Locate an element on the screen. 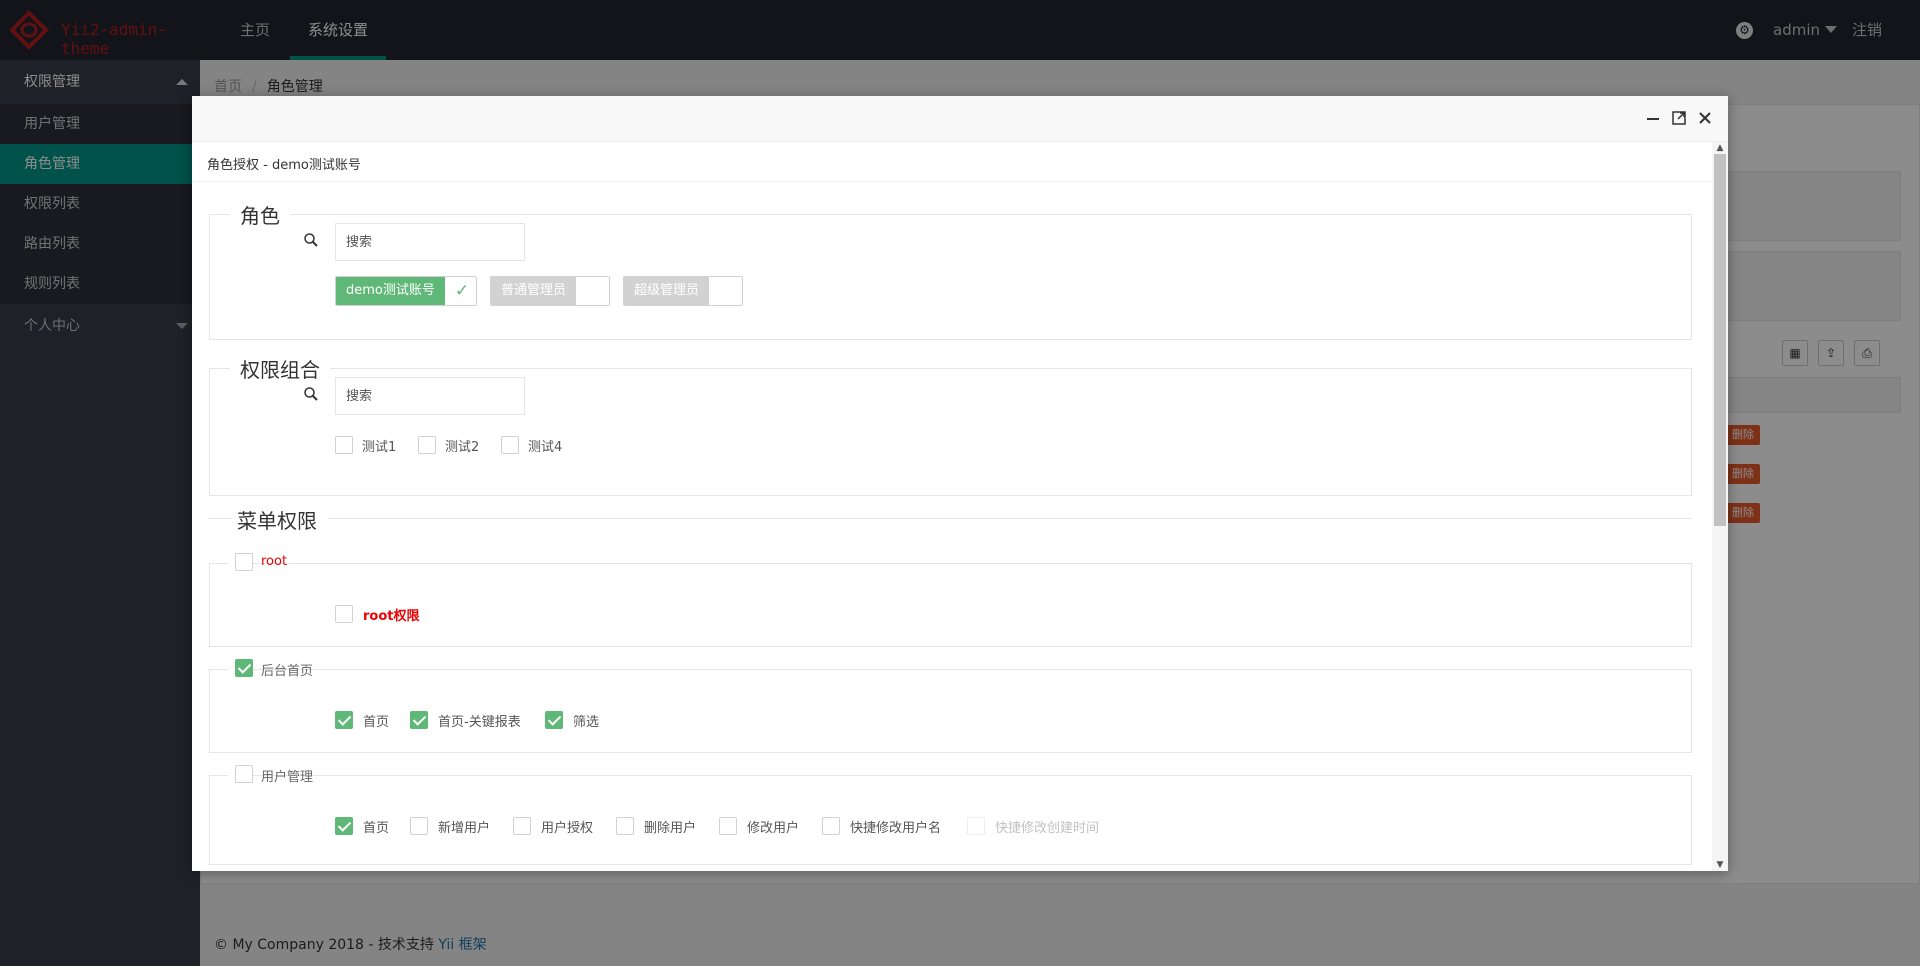 This screenshot has width=1920, height=966. modal-scrollbar: ▲ ▼ is located at coordinates (1720, 506).